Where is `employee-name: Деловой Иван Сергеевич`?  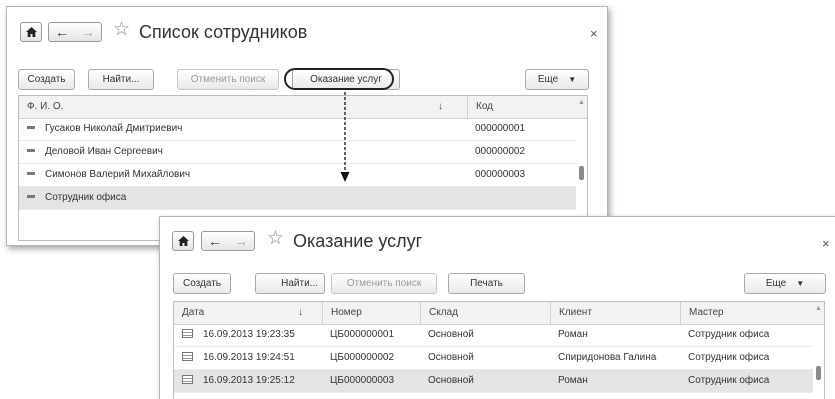
employee-name: Деловой Иван Сергеевич is located at coordinates (104, 151).